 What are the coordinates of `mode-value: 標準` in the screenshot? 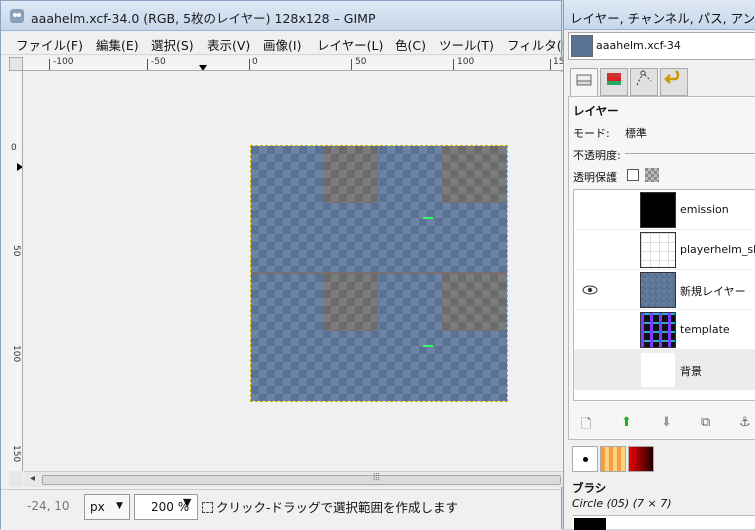 It's located at (636, 133).